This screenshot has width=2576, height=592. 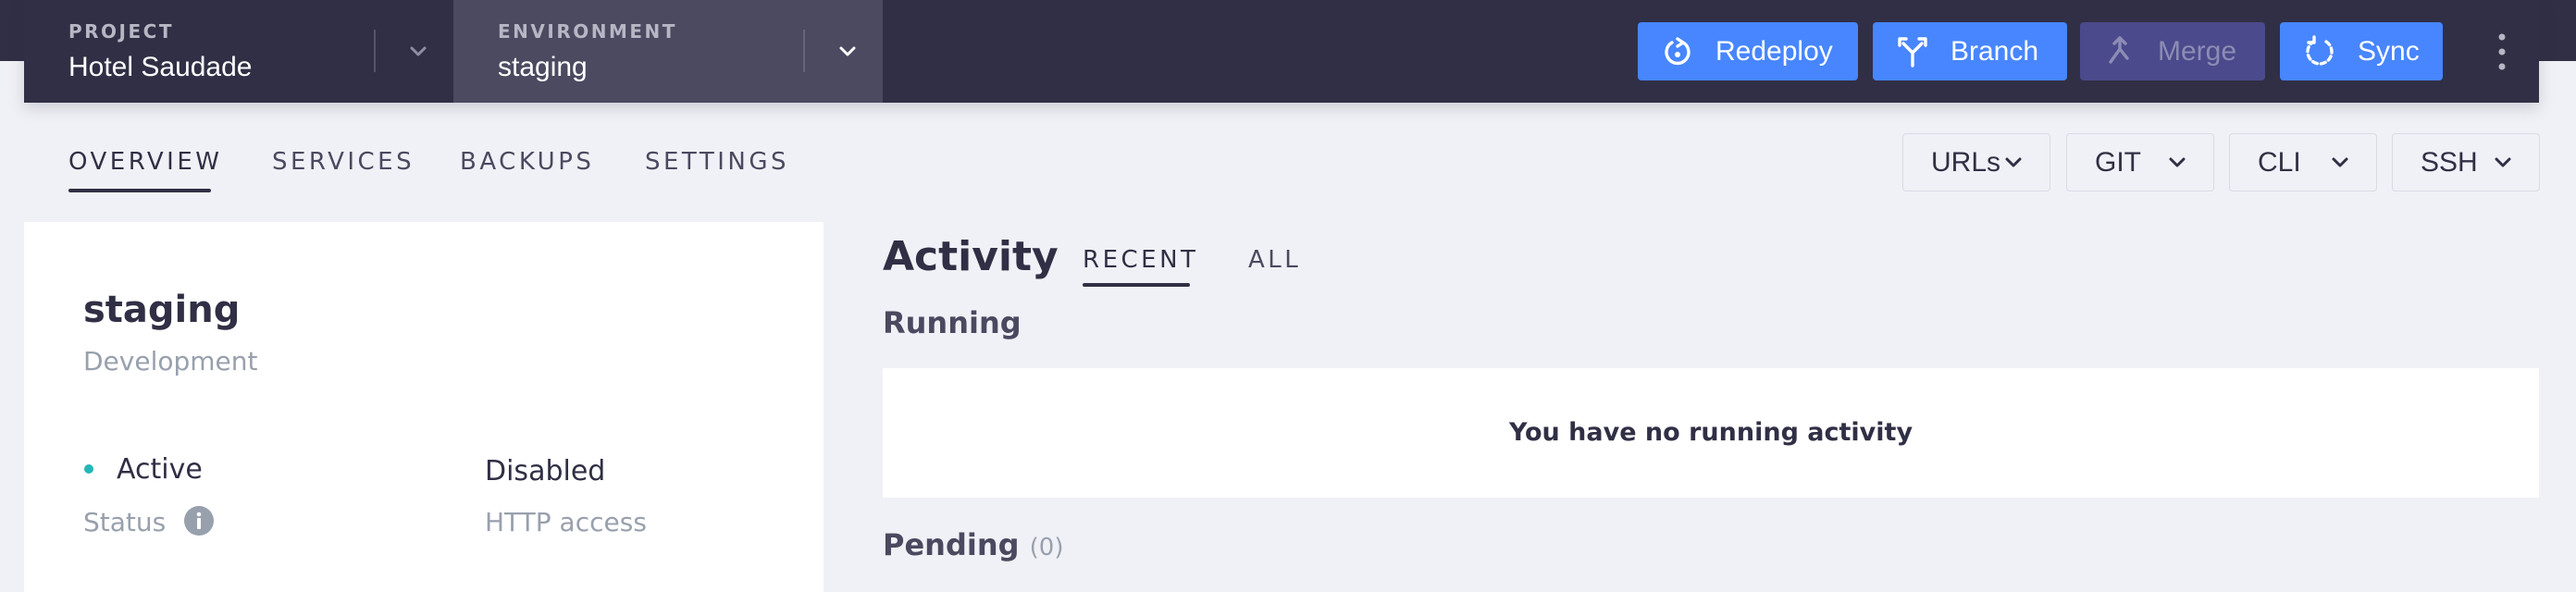 What do you see at coordinates (2279, 162) in the screenshot?
I see `cli-dropdown-label: CLI` at bounding box center [2279, 162].